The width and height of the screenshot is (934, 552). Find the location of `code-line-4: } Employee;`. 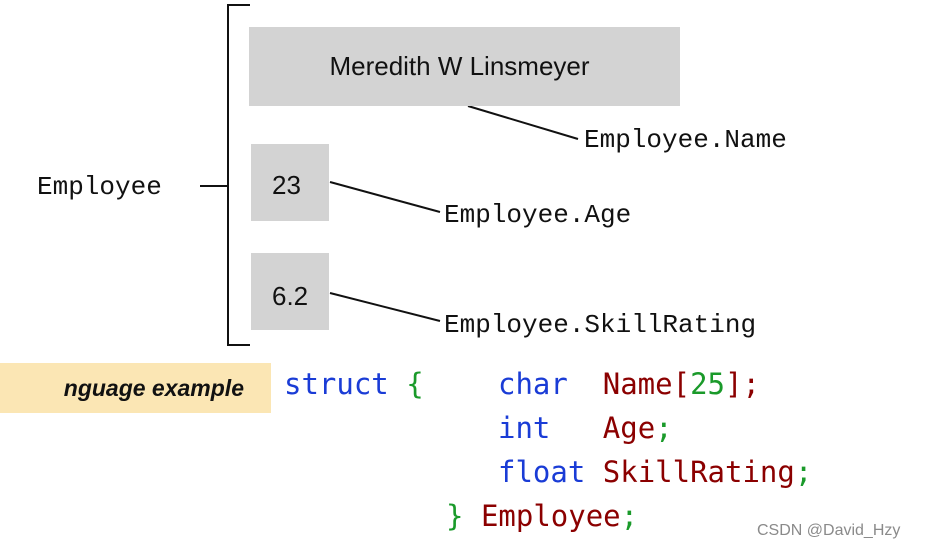

code-line-4: } Employee; is located at coordinates (542, 516).